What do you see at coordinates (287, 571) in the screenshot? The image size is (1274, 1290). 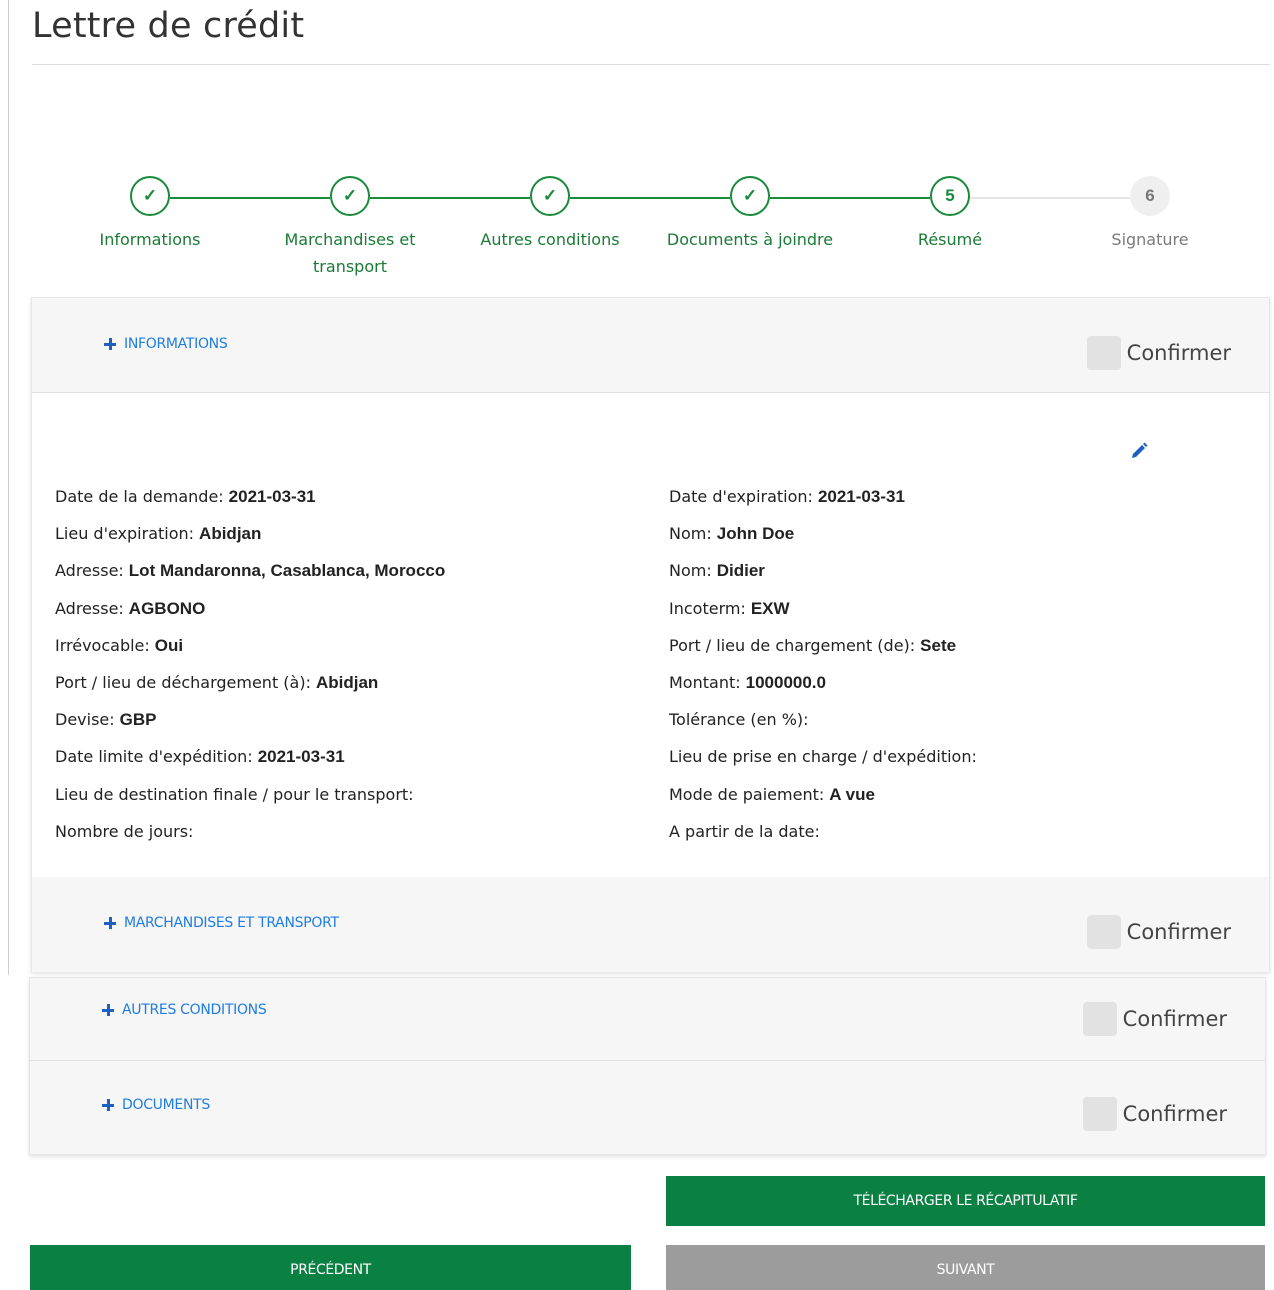 I see `detail-value: Lot Mandaronna, Casablanca, Morocco` at bounding box center [287, 571].